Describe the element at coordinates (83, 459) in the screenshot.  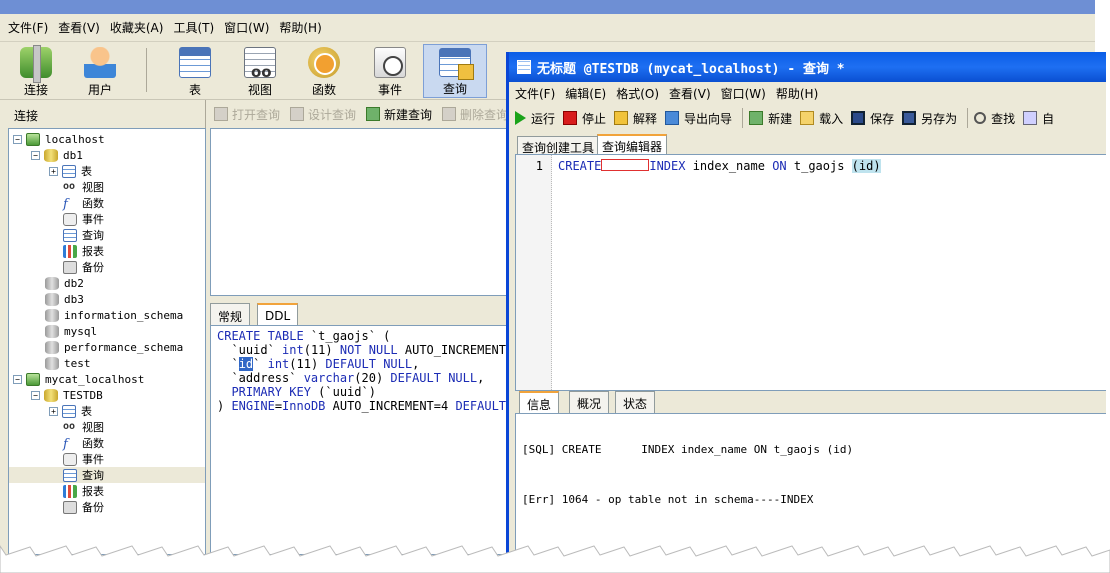
I see `tree-node-testdb-events: 事件` at that location.